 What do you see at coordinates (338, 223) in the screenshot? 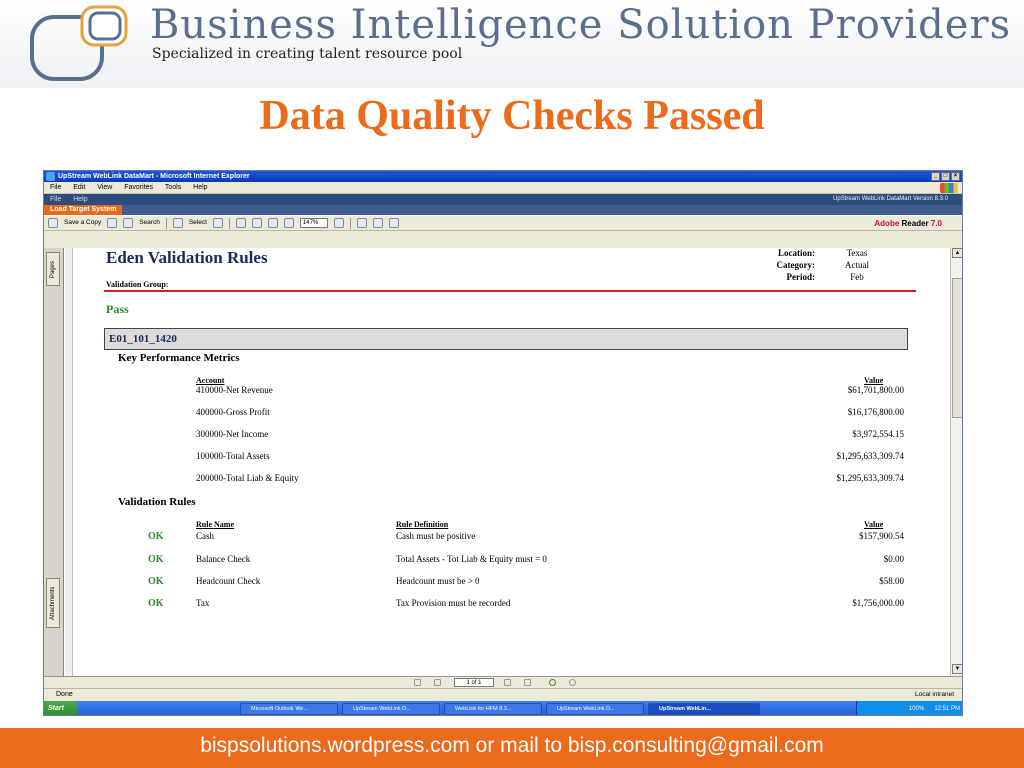
I see `zoom-plus-icon` at bounding box center [338, 223].